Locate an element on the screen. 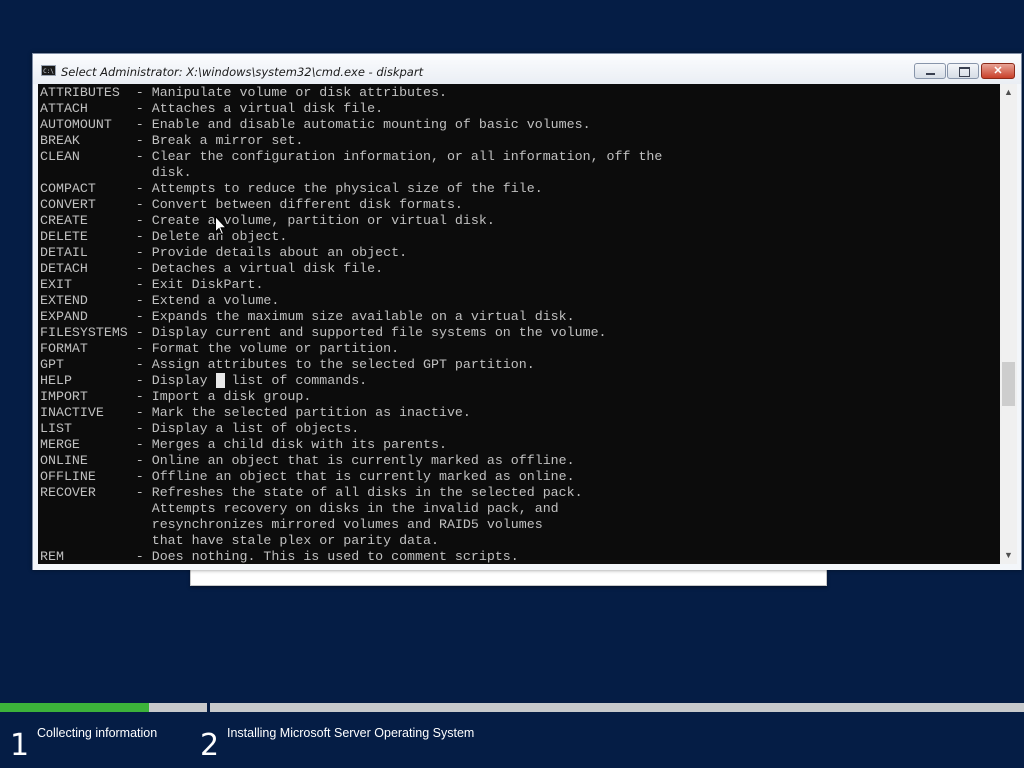 The height and width of the screenshot is (768, 1024). close-button is located at coordinates (998, 71).